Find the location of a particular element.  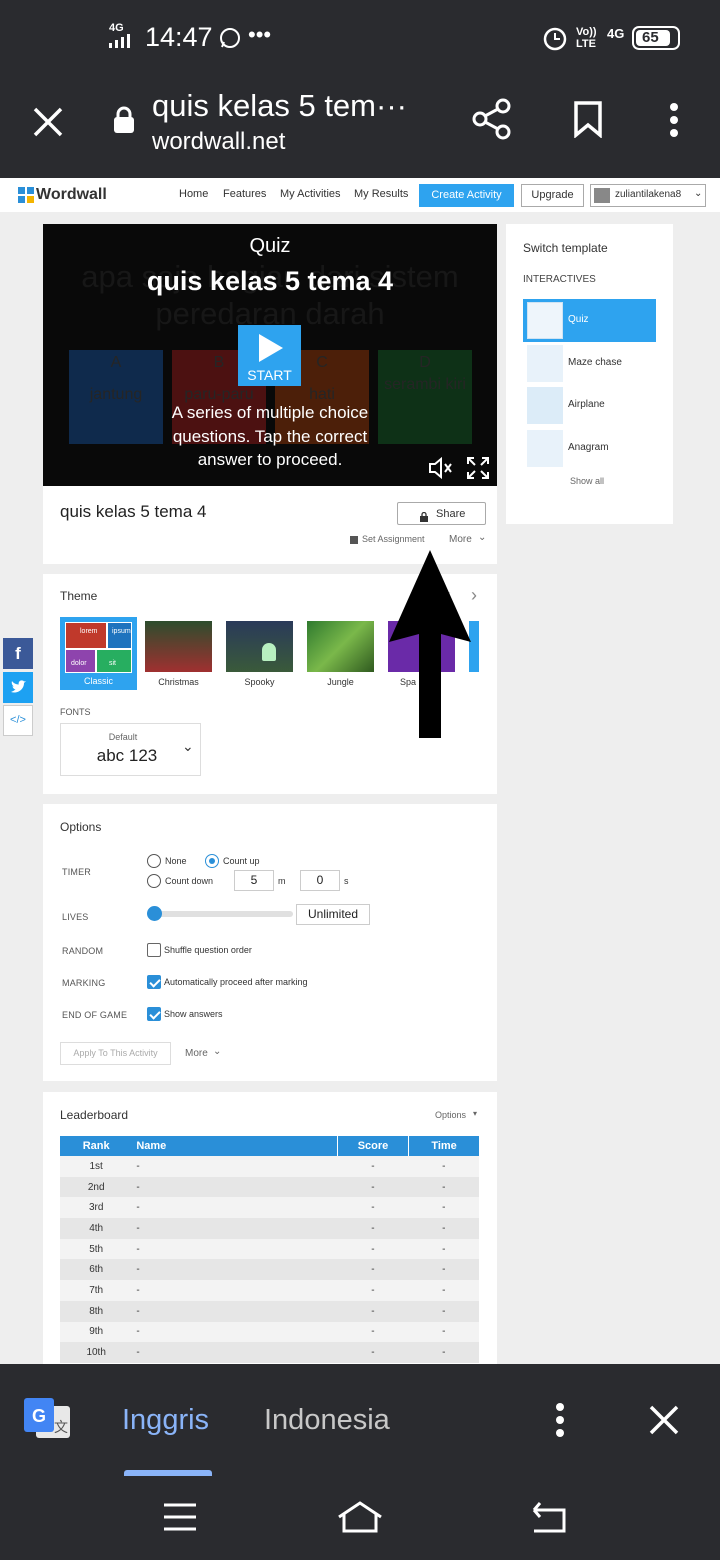

start-button: START is located at coordinates (269, 355).